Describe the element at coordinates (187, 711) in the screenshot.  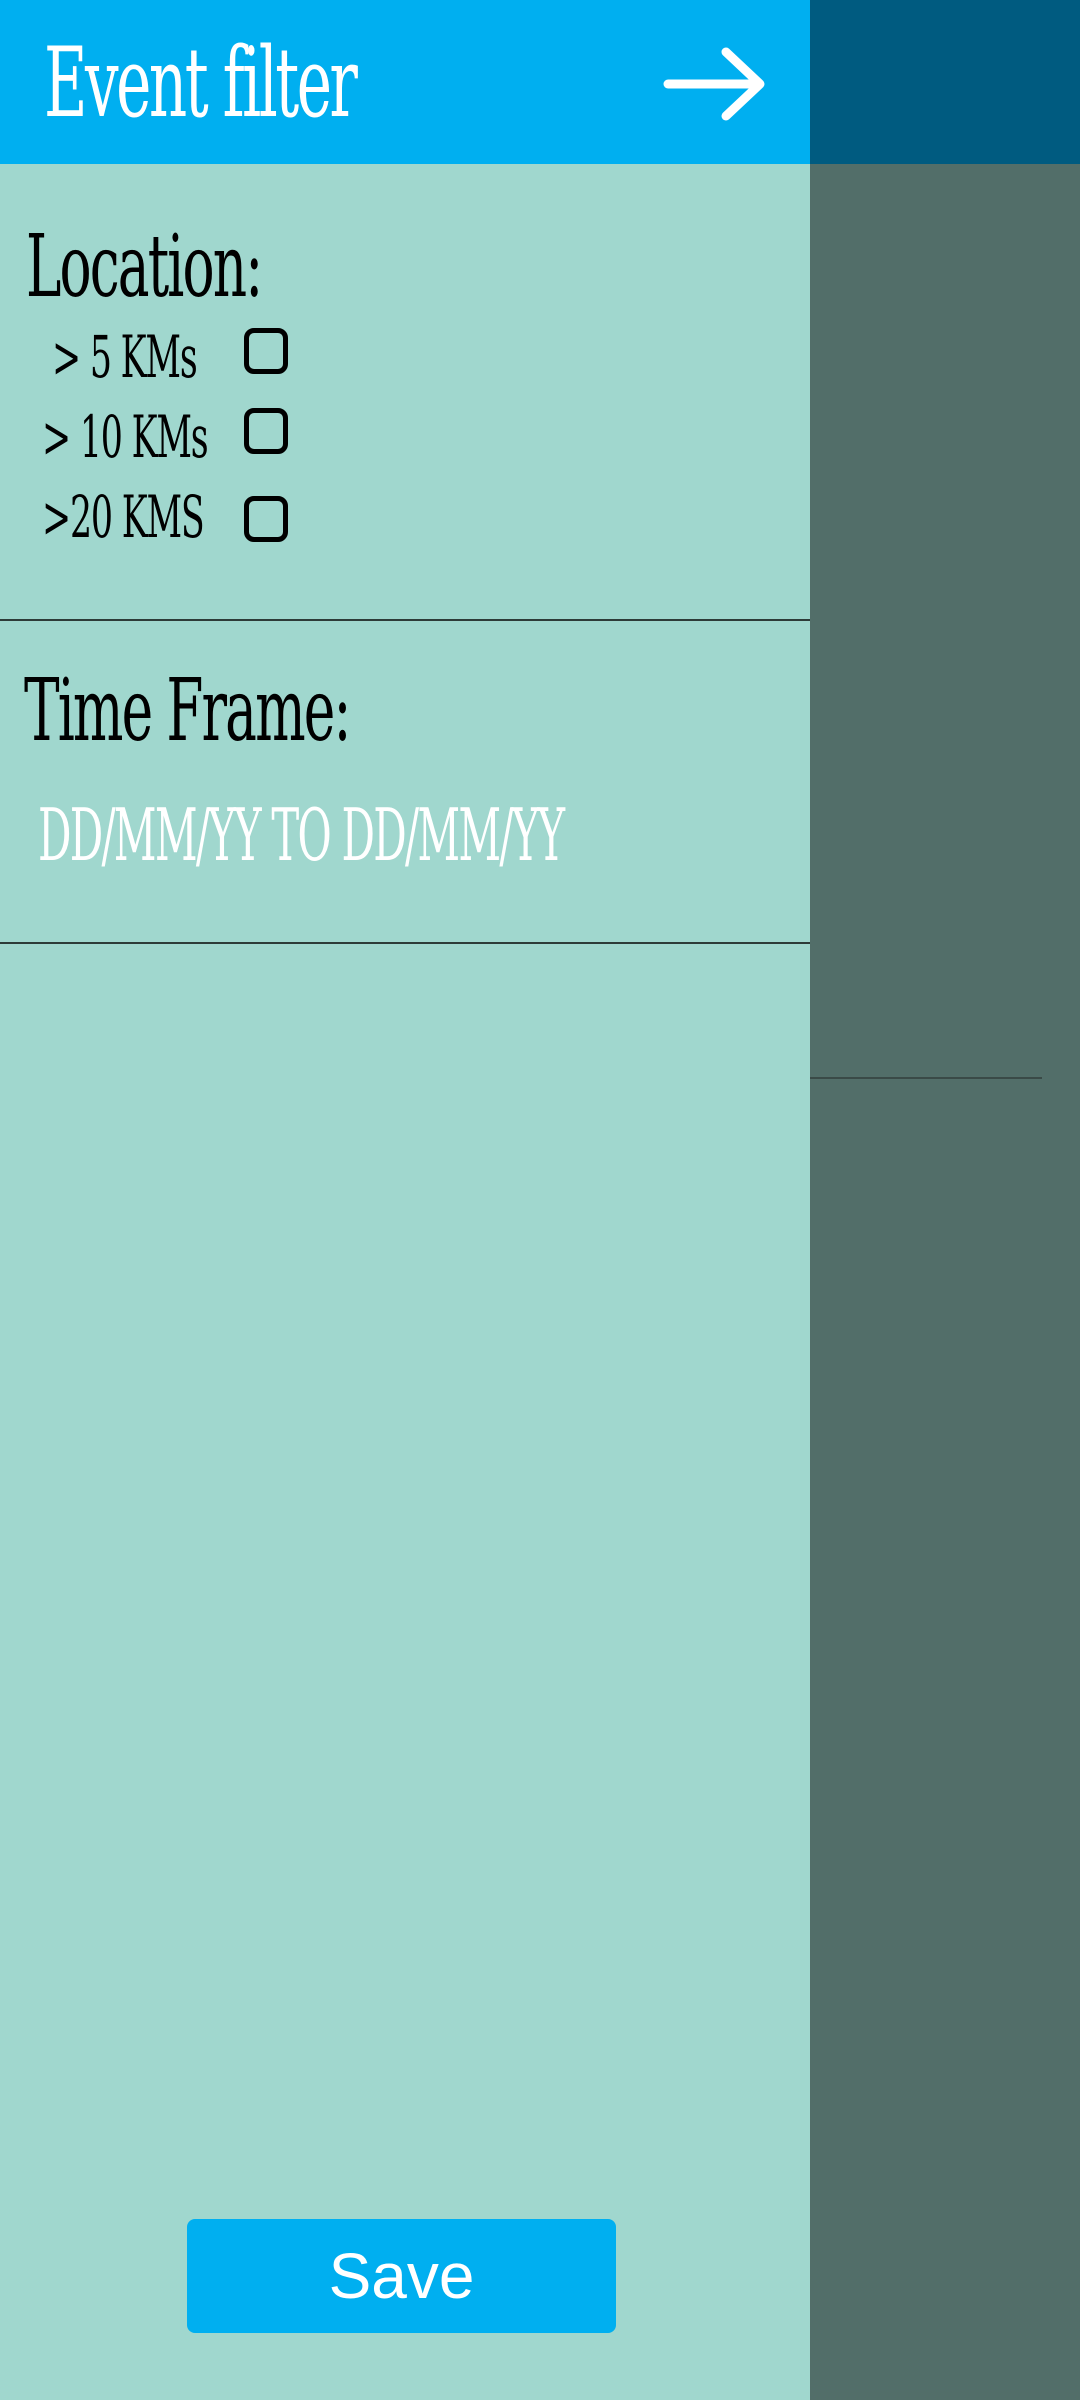
I see `time-frame-section-title: Time Frame:` at that location.